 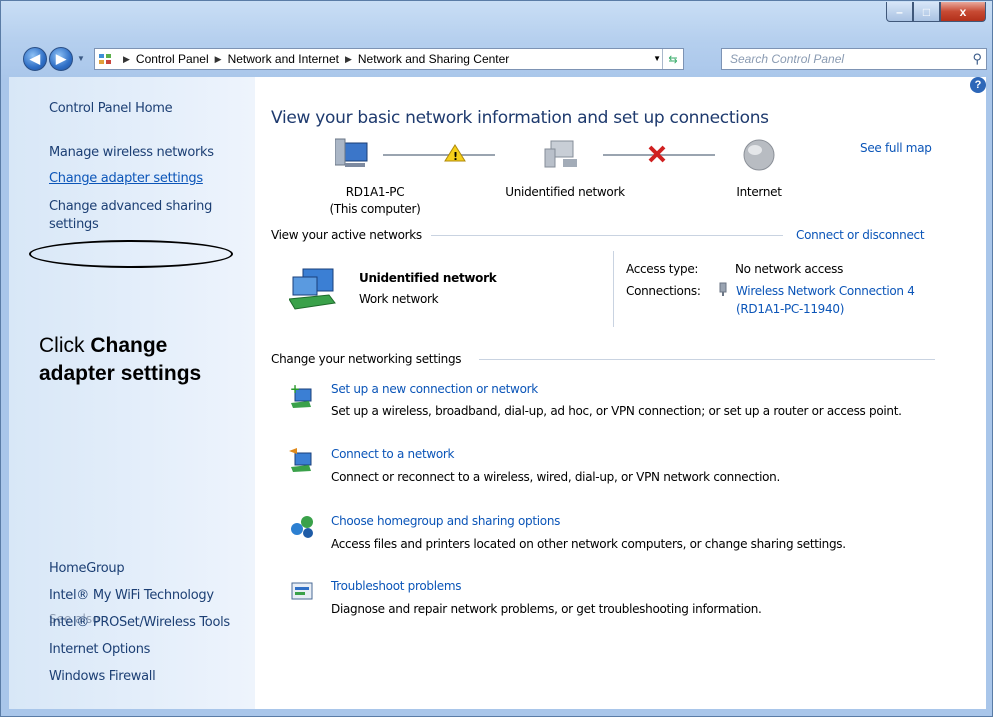 I want to click on minimize-icon: –, so click(x=899, y=11).